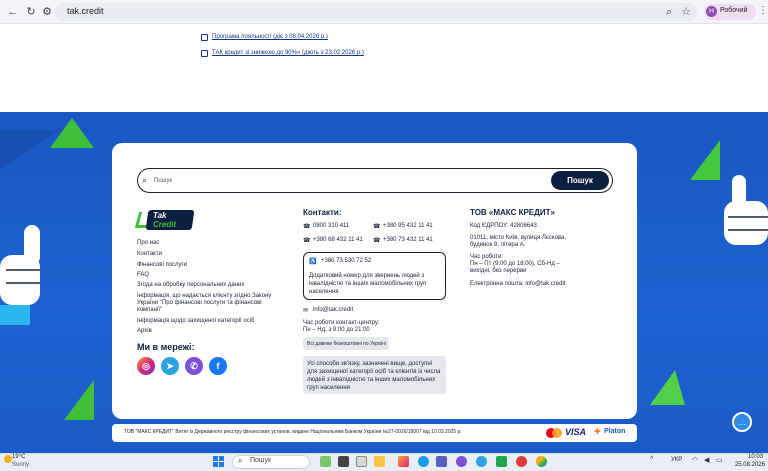  I want to click on task-view-icon, so click(343, 461).